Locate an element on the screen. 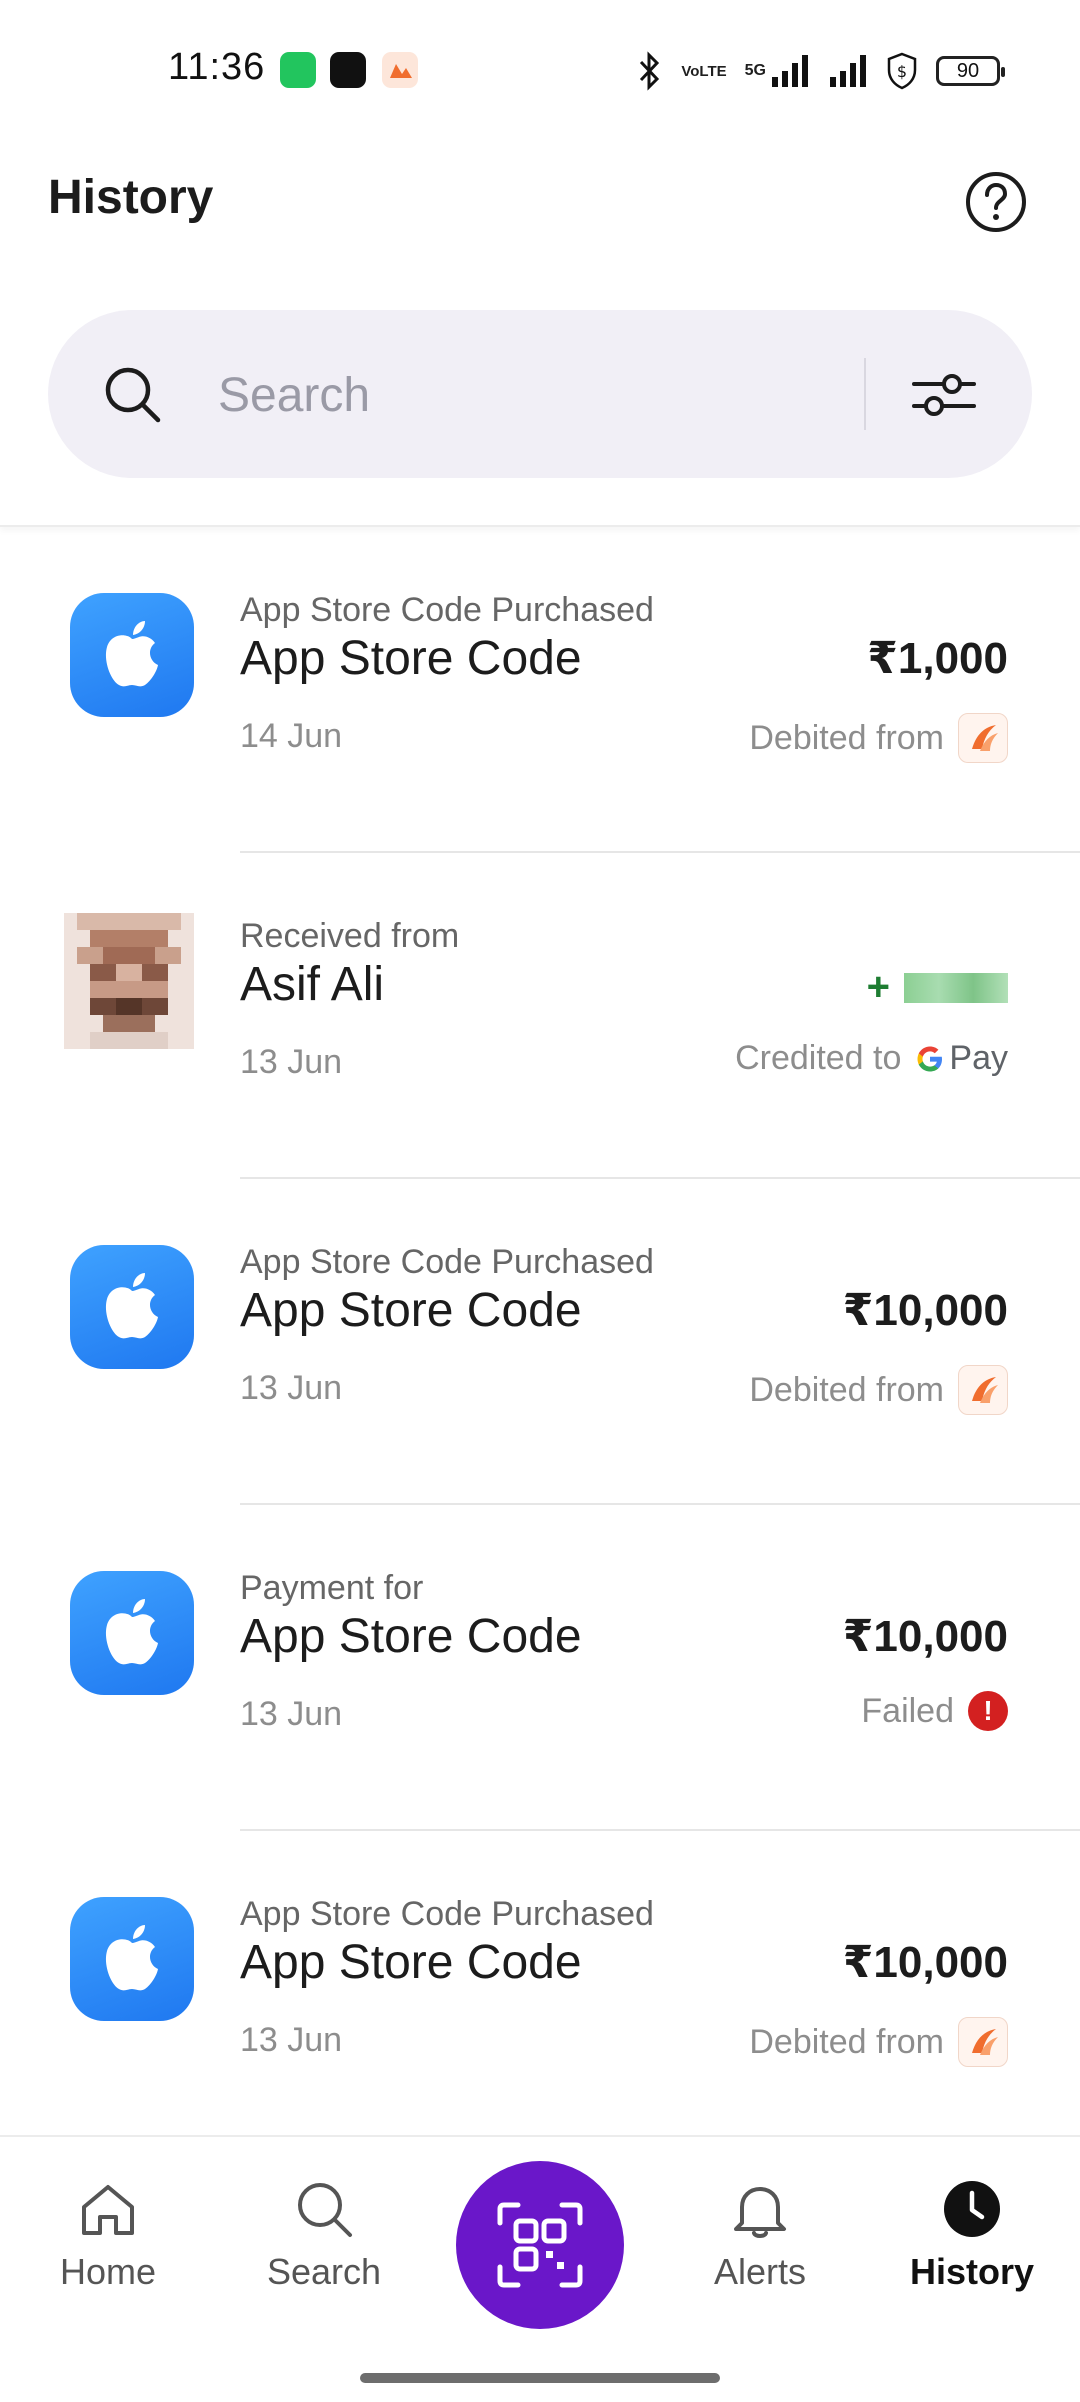 The image size is (1080, 2402). volte-icon: VoLTE is located at coordinates (703, 71).